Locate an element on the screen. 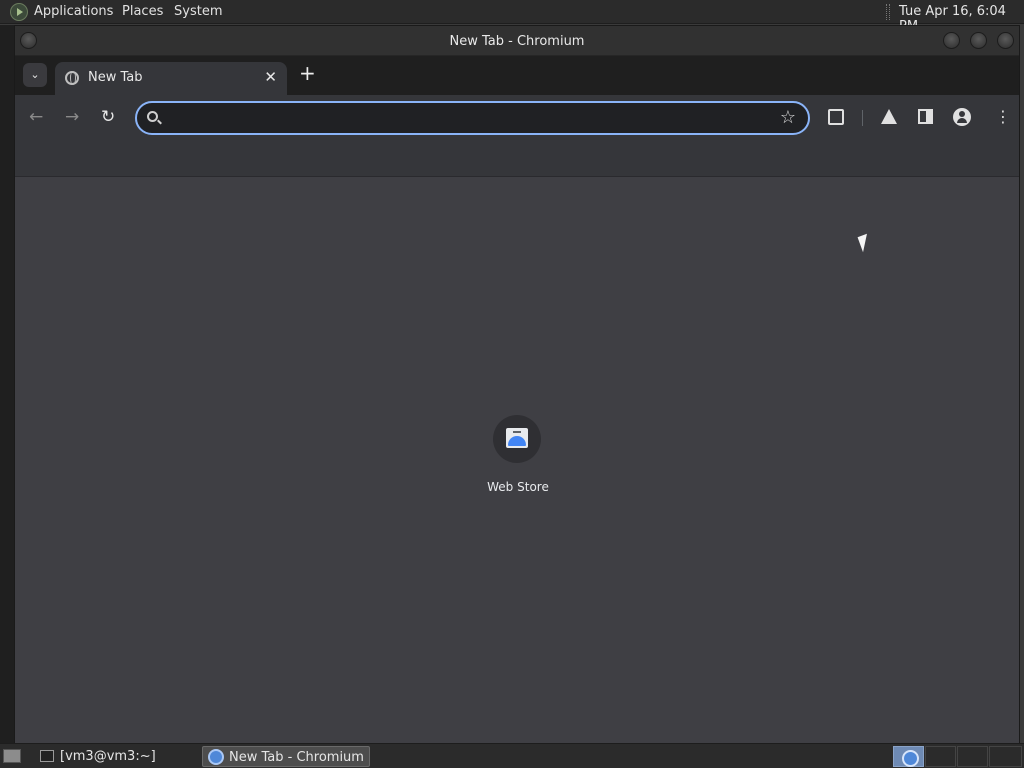  shortcut-web-store: Web Store is located at coordinates (518, 460).